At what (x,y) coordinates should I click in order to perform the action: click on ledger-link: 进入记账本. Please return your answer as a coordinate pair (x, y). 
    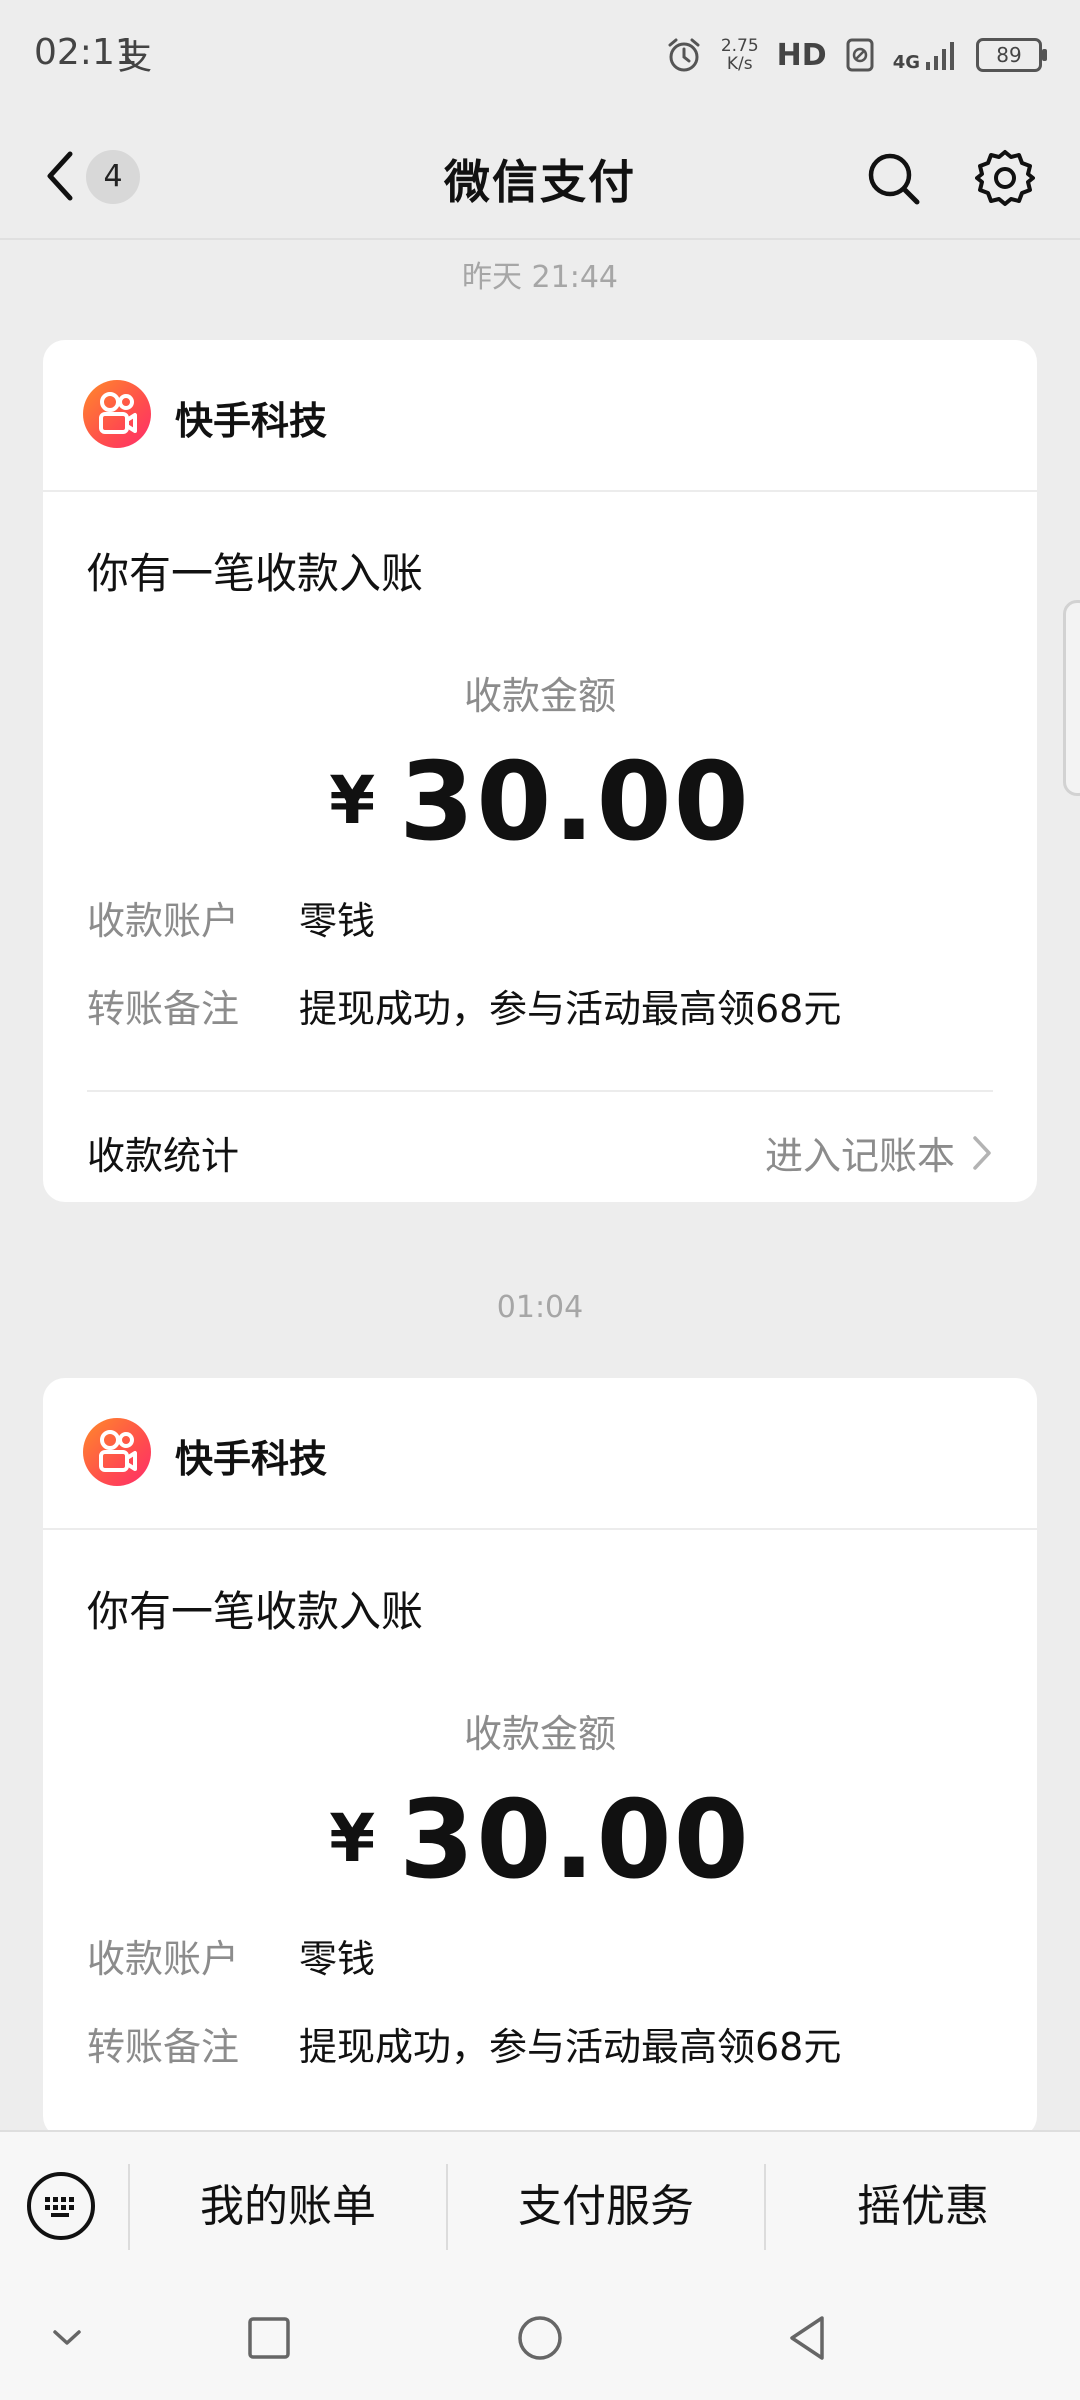
    Looking at the image, I should click on (879, 1152).